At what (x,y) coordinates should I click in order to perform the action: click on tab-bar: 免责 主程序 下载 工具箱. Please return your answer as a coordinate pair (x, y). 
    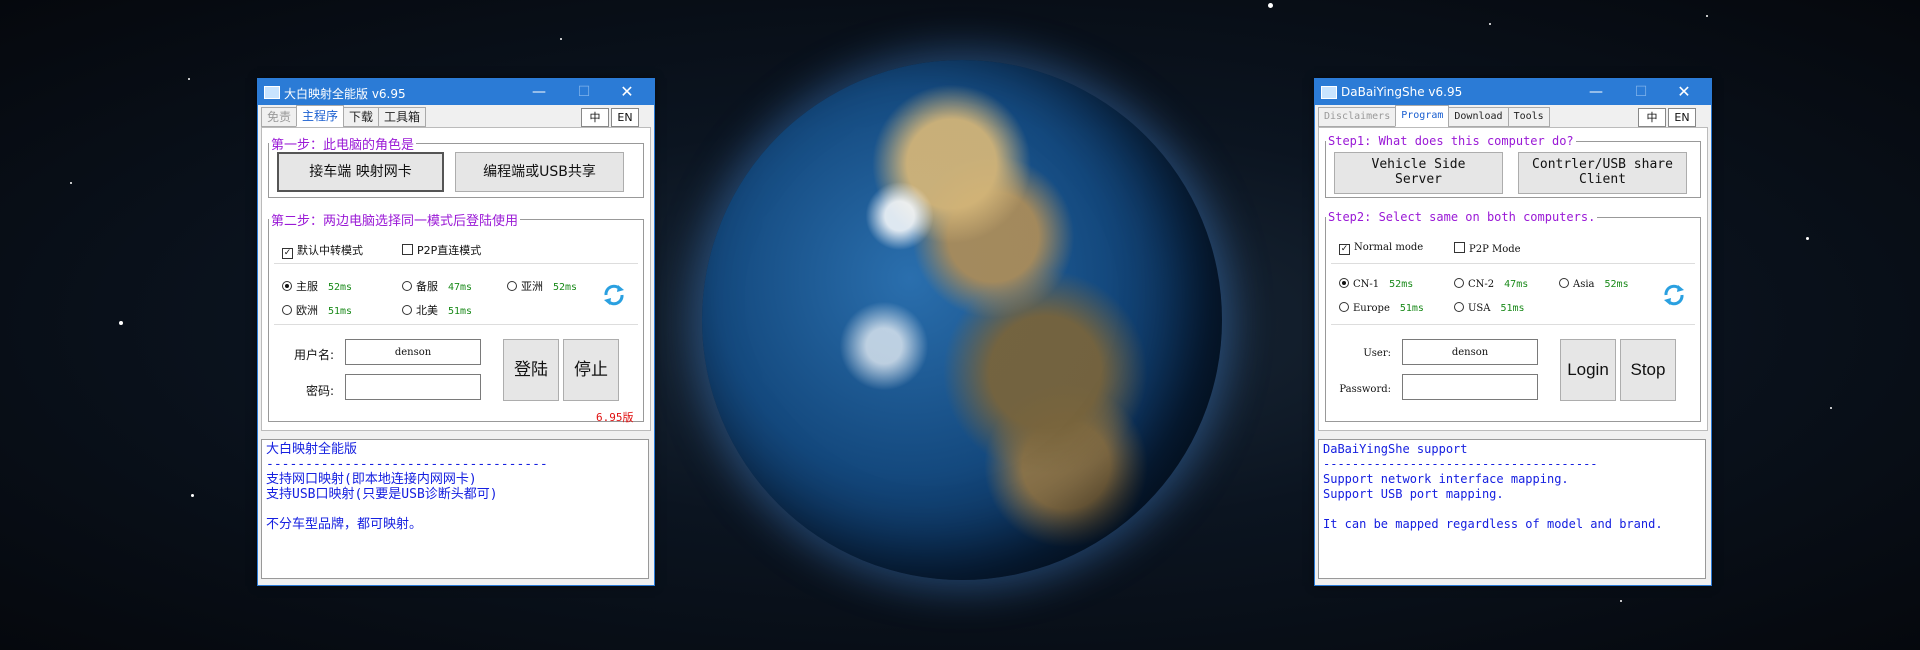
    Looking at the image, I should click on (344, 116).